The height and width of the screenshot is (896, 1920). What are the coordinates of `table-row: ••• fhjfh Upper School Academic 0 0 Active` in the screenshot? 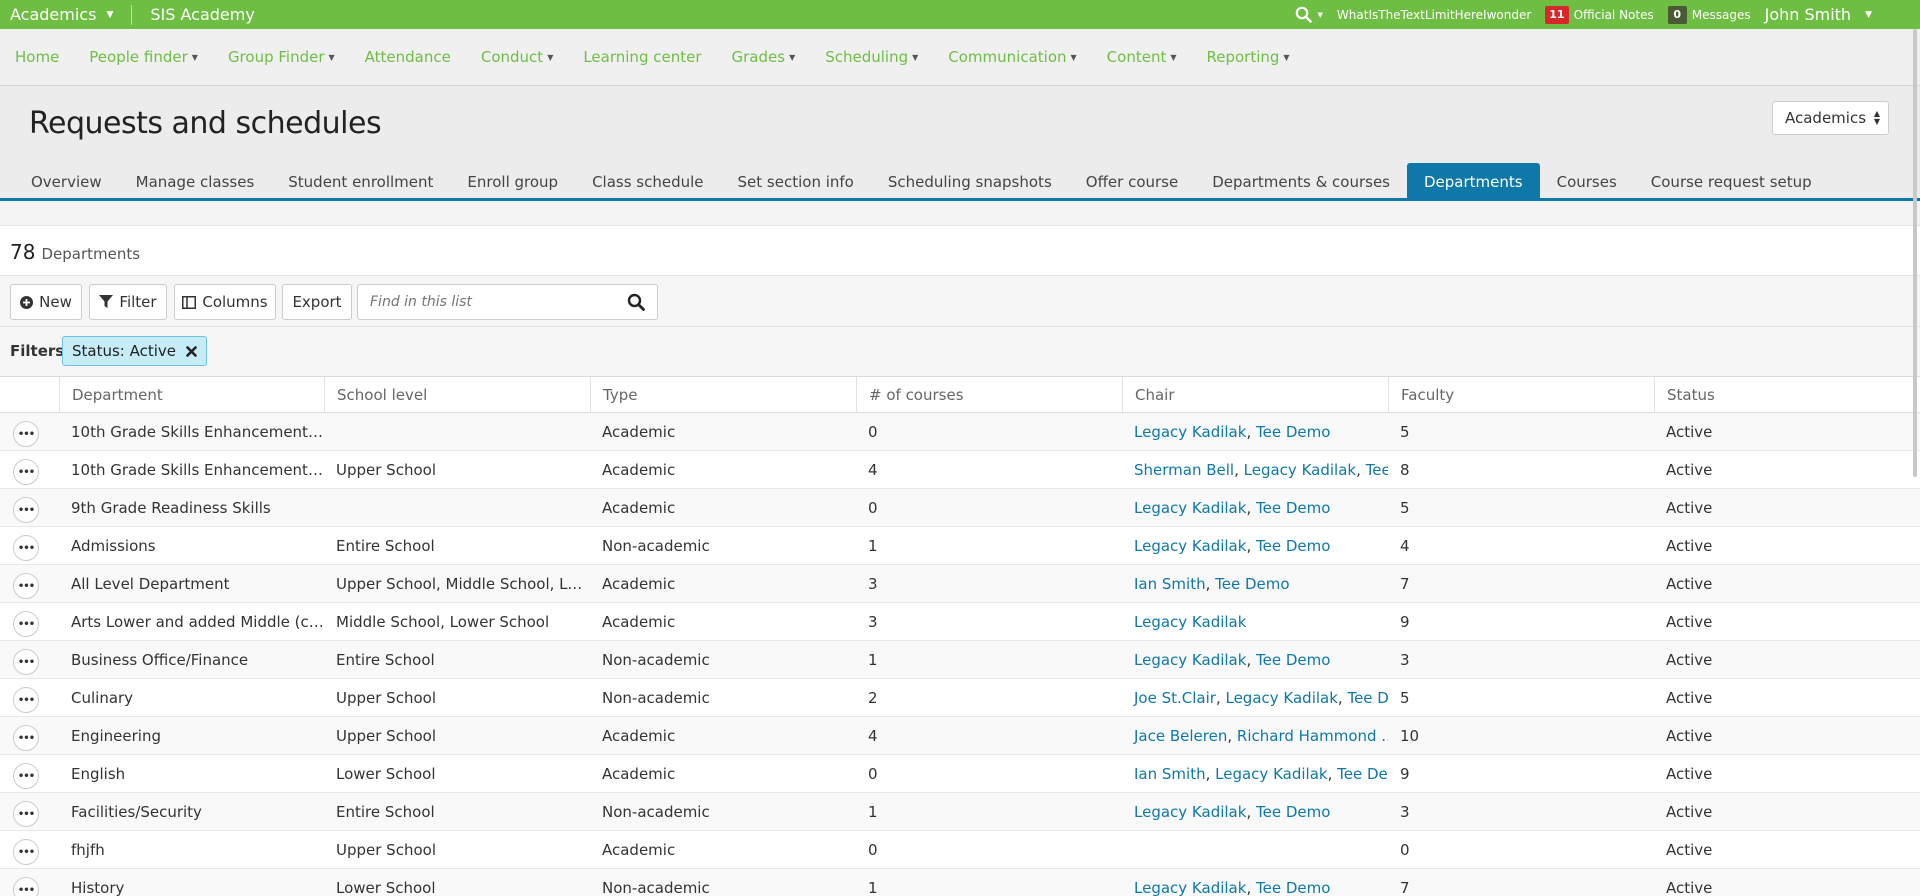 It's located at (960, 850).